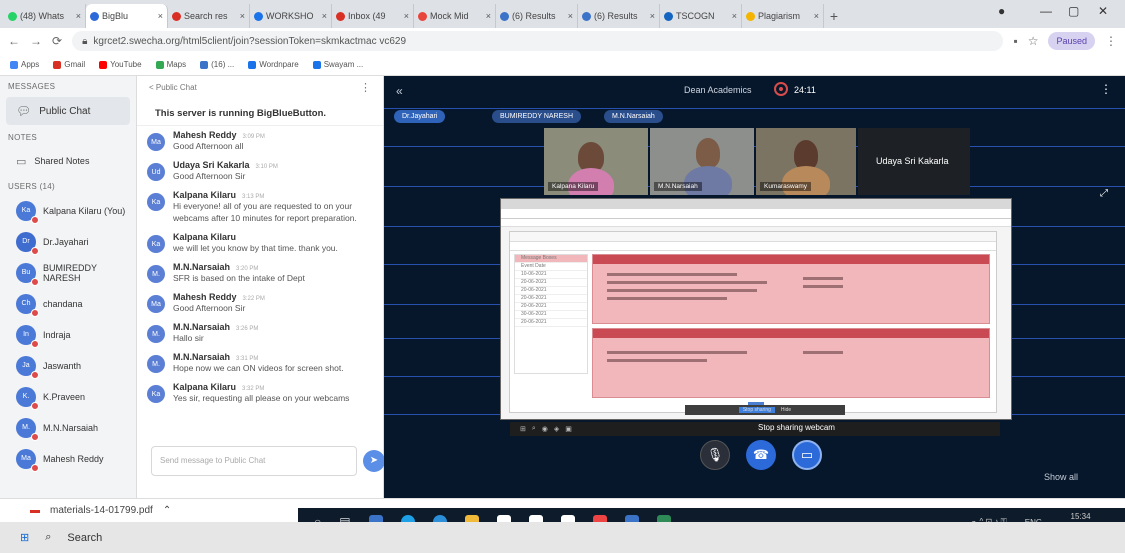 The height and width of the screenshot is (553, 1125). What do you see at coordinates (24, 64) in the screenshot?
I see `bookmark-item: Apps` at bounding box center [24, 64].